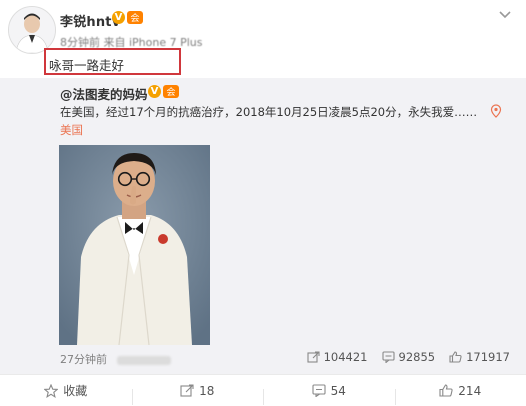  What do you see at coordinates (112, 61) in the screenshot?
I see `highlight-box` at bounding box center [112, 61].